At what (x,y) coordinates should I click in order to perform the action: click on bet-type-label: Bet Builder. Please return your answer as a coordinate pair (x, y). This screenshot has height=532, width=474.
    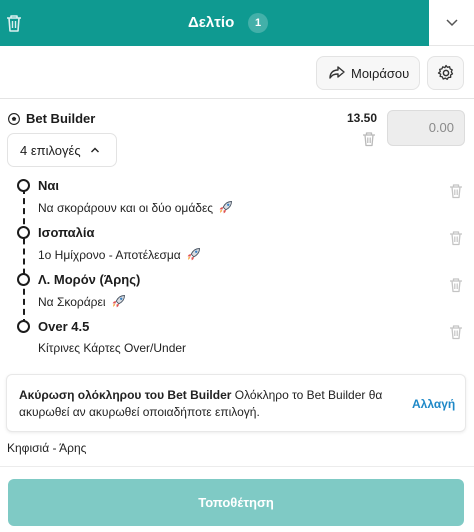
    Looking at the image, I should click on (61, 118).